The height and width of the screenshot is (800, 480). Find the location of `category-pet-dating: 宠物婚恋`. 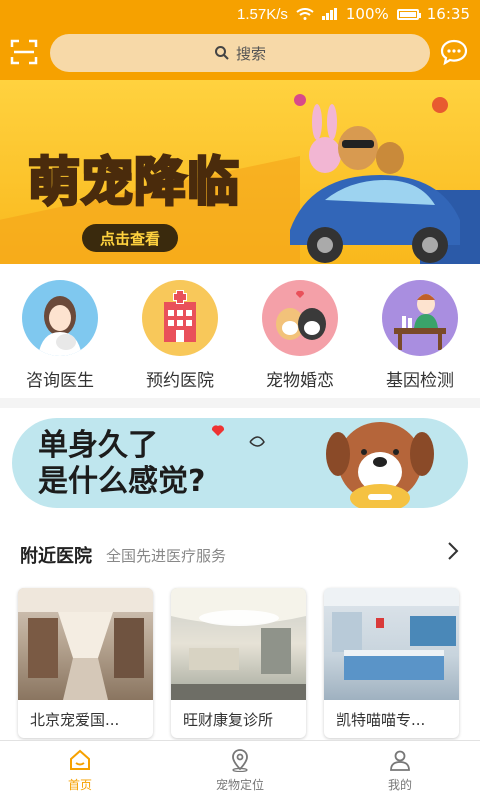

category-pet-dating: 宠物婚恋 is located at coordinates (300, 339).